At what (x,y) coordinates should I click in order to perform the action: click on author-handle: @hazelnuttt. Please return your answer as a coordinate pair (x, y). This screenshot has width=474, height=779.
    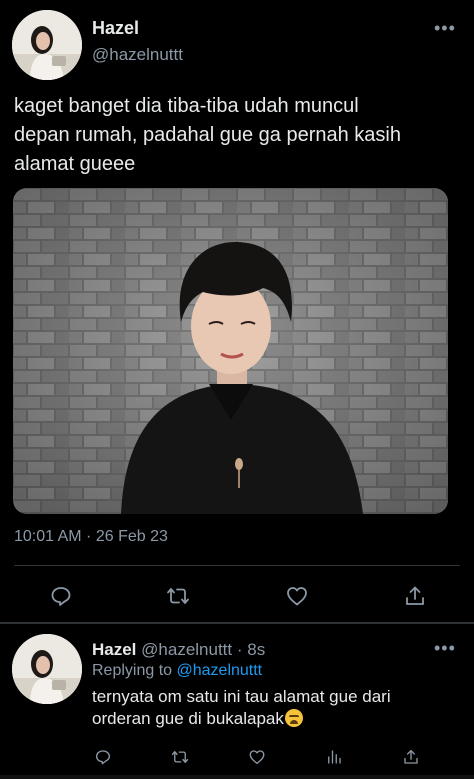
    Looking at the image, I should click on (137, 55).